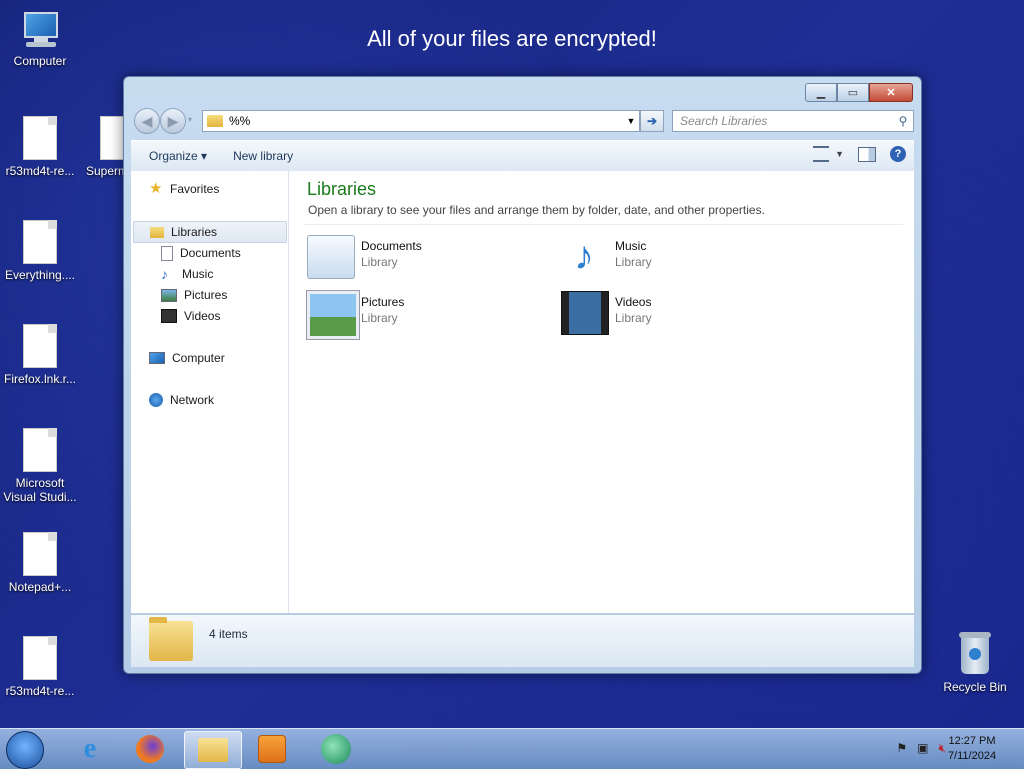 This screenshot has height=769, width=1024. I want to click on details-pane: 4 items, so click(522, 640).